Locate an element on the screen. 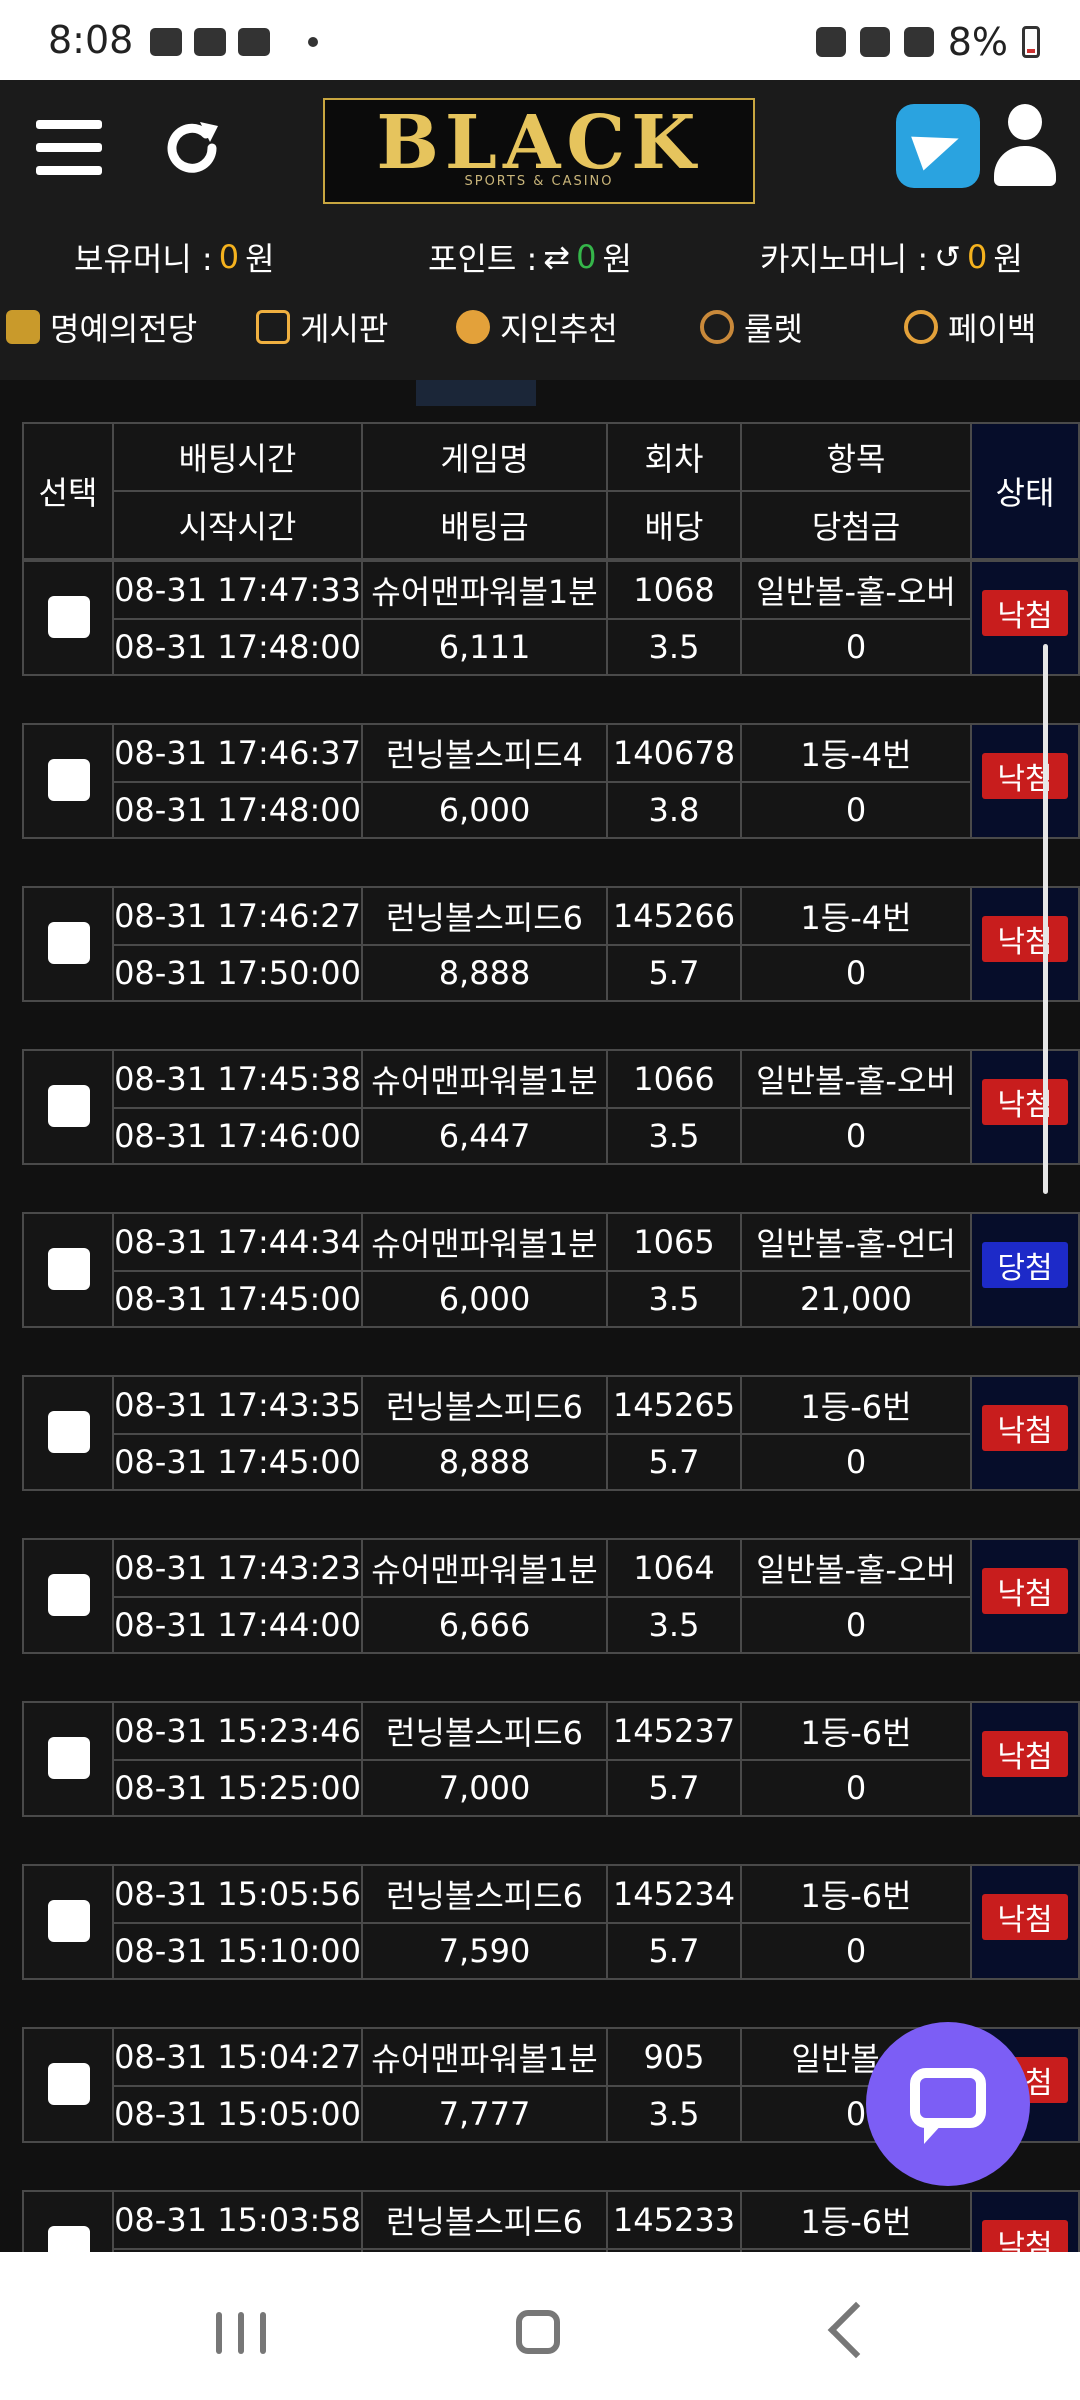 Image resolution: width=1080 pixels, height=2400 pixels. bet-time-cell: 08-31 15:04:27 is located at coordinates (237, 2057).